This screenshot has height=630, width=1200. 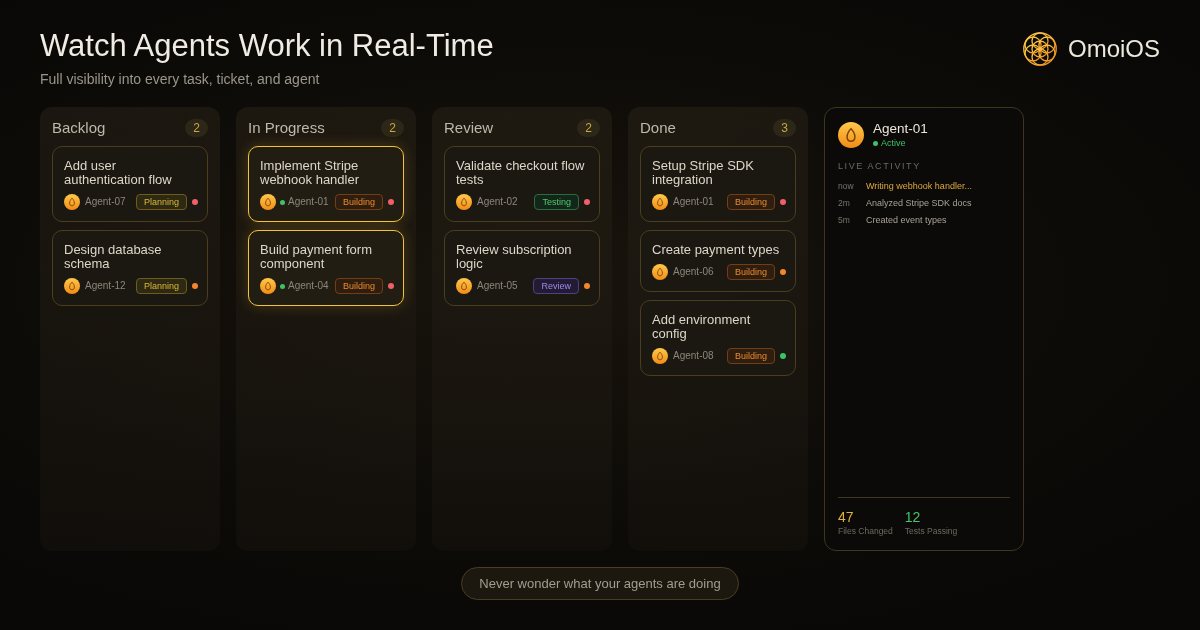 What do you see at coordinates (844, 203) in the screenshot?
I see `activity-time: 2m` at bounding box center [844, 203].